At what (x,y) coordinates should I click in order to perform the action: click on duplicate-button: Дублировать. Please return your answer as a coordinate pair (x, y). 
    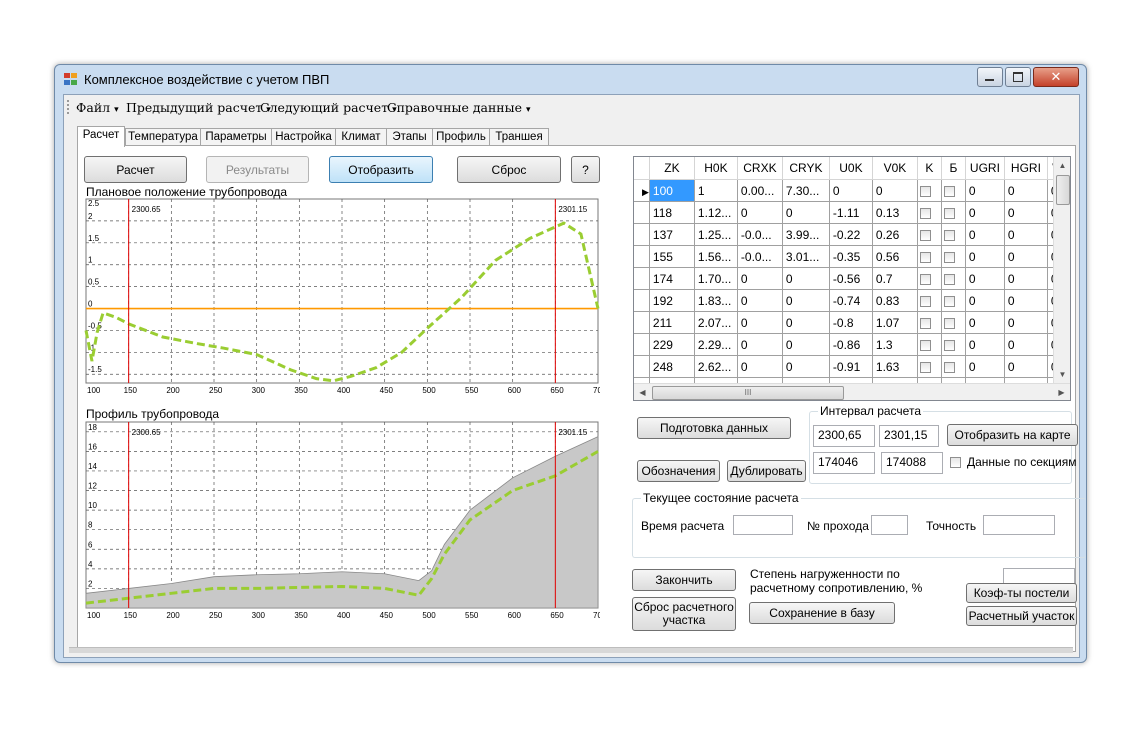
    Looking at the image, I should click on (766, 471).